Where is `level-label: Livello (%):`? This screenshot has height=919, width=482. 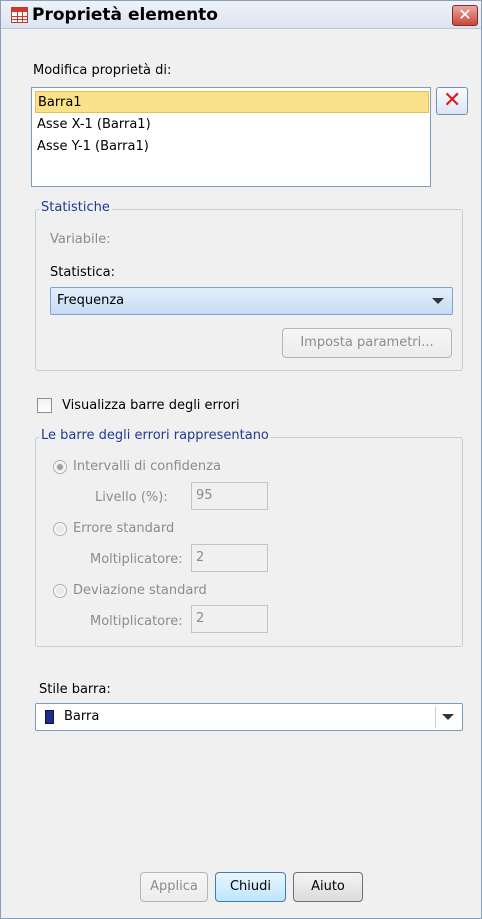
level-label: Livello (%): is located at coordinates (131, 497).